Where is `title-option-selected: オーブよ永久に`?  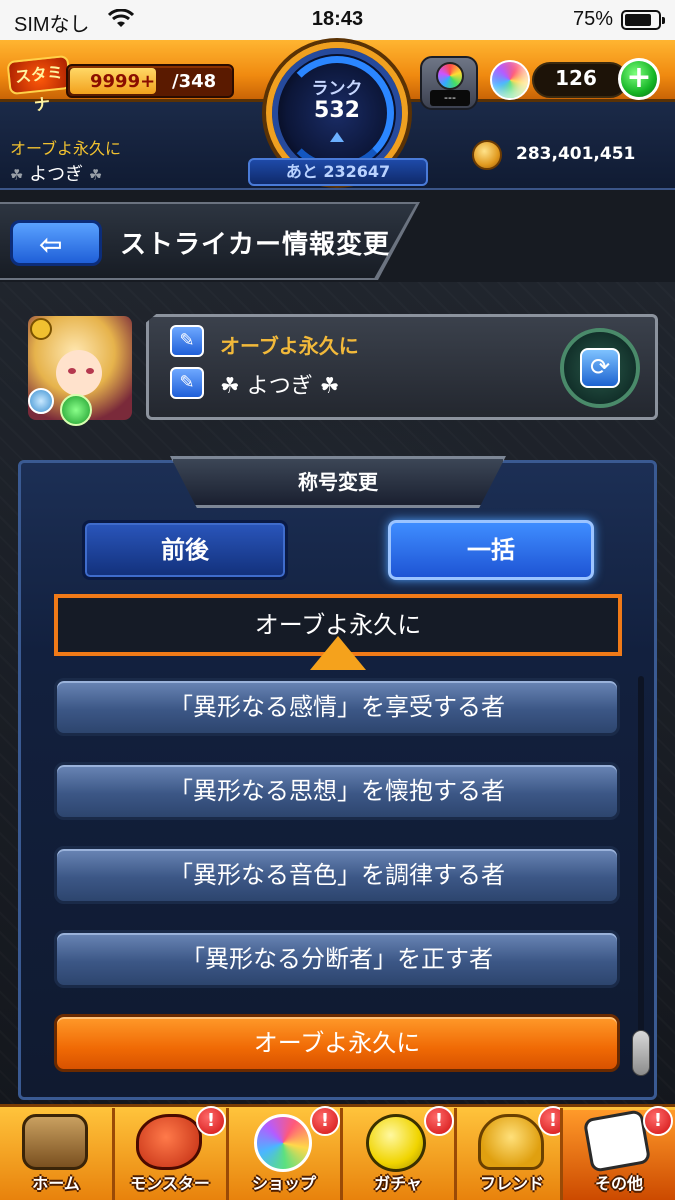 title-option-selected: オーブよ永久に is located at coordinates (337, 1043).